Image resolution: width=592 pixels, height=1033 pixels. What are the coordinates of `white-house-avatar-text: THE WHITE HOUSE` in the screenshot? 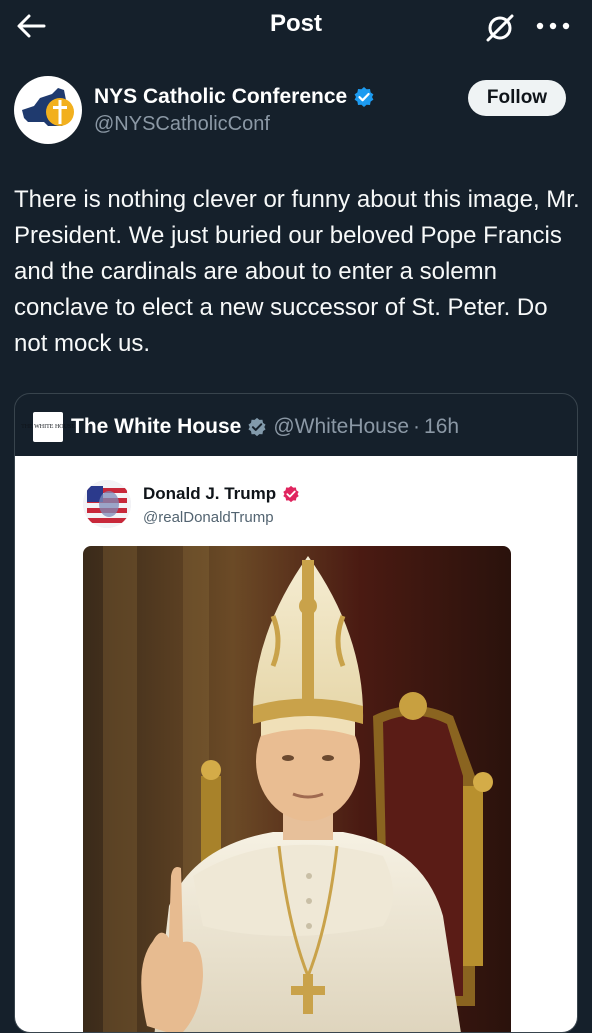 It's located at (48, 426).